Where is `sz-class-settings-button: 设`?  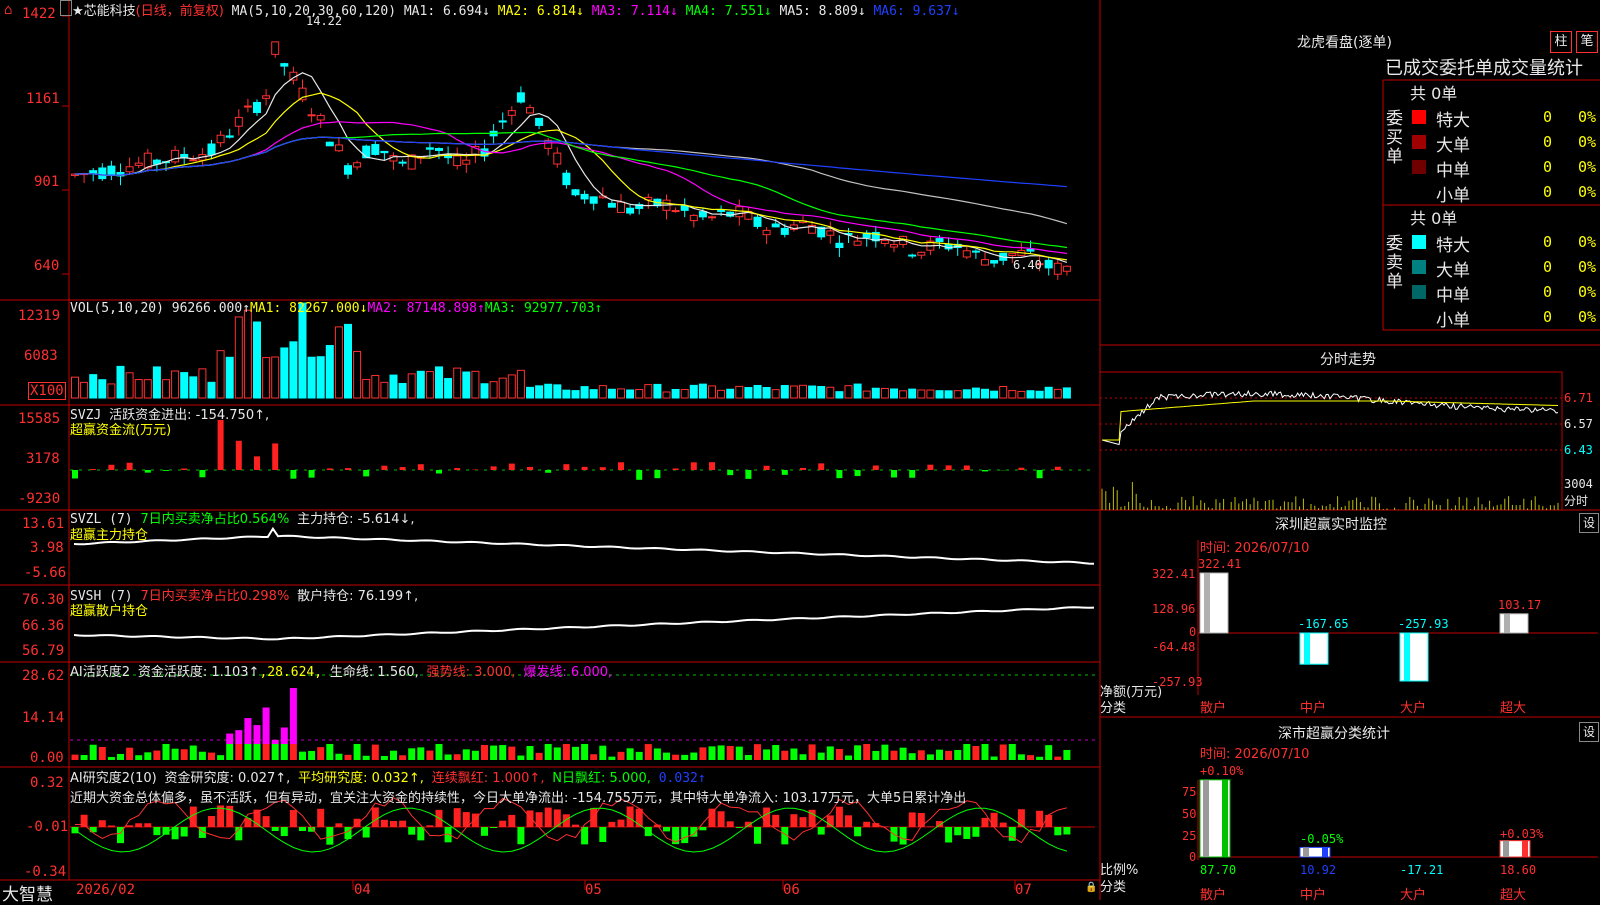
sz-class-settings-button: 设 is located at coordinates (1589, 732).